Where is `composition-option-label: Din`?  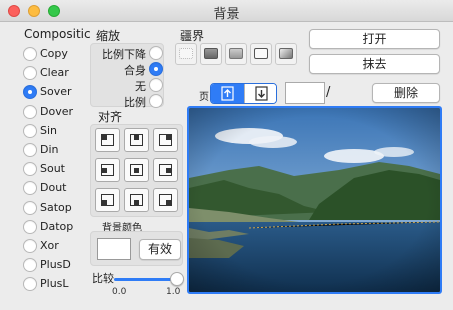
composition-option-label: Din is located at coordinates (49, 149).